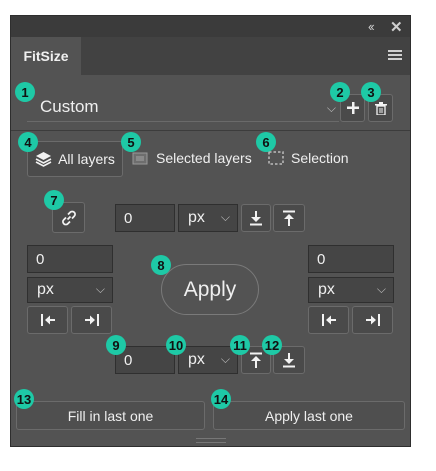  Describe the element at coordinates (266, 142) in the screenshot. I see `callout-badge: 6` at that location.